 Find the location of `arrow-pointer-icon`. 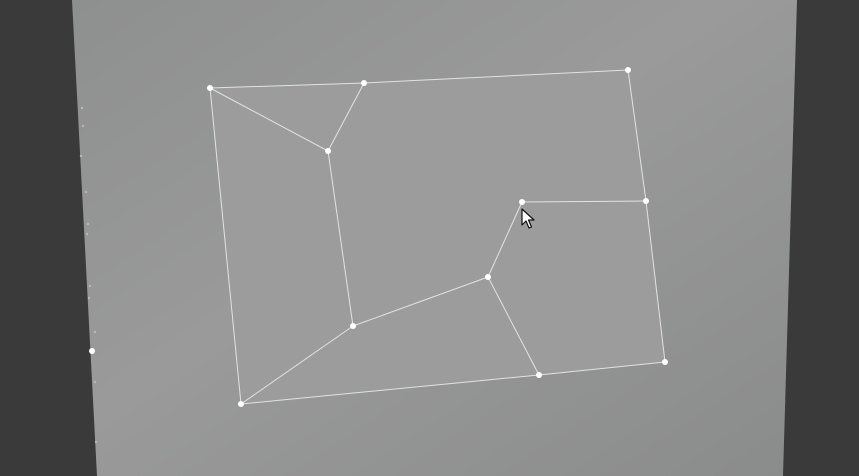

arrow-pointer-icon is located at coordinates (528, 218).